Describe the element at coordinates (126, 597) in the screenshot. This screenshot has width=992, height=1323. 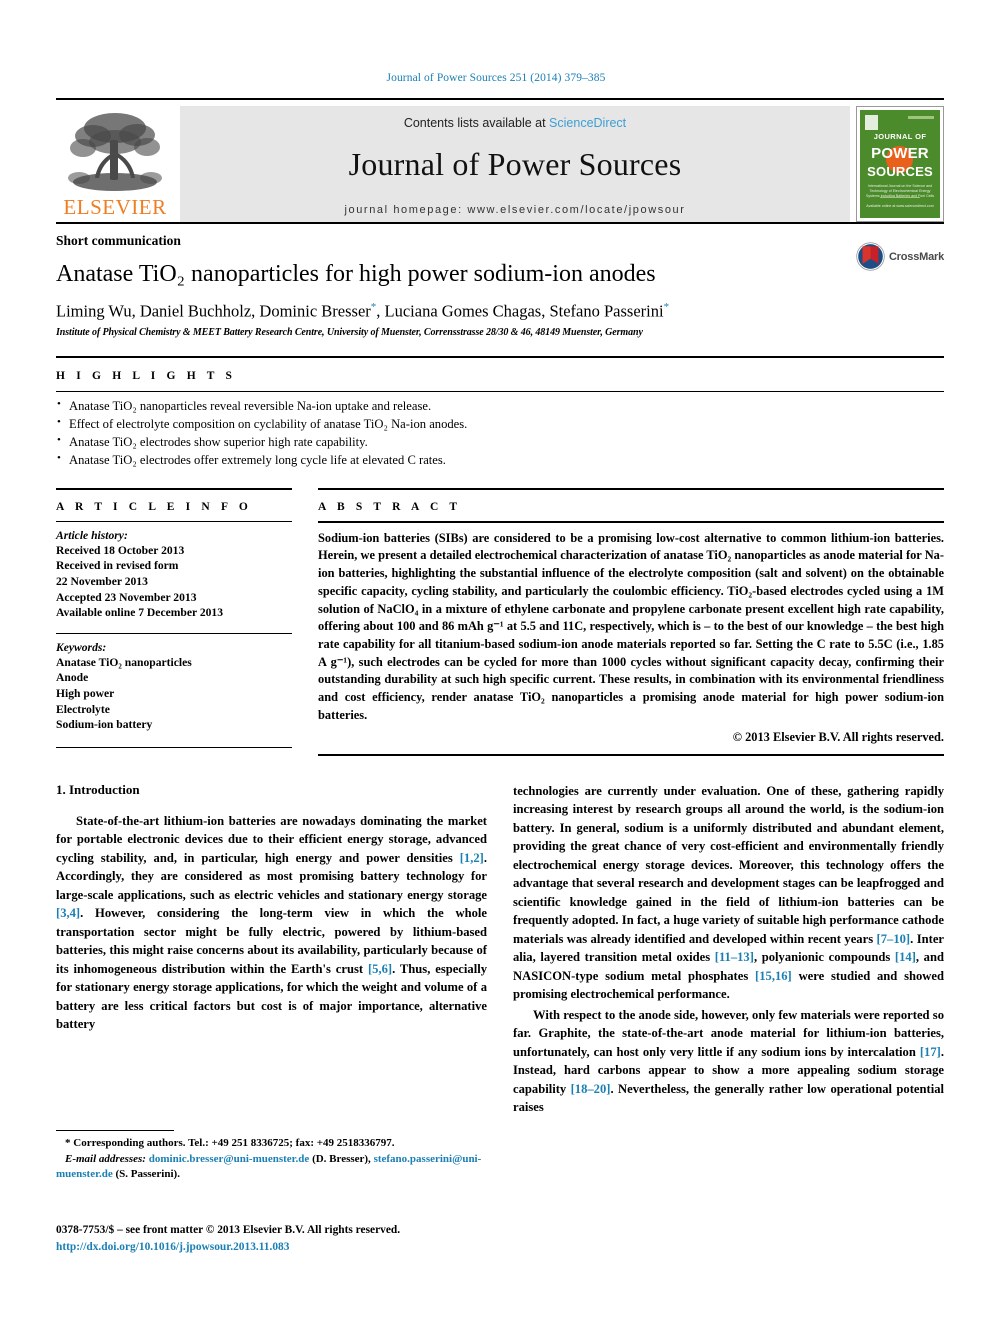
I see `history-line: Accepted 23 November 2013` at that location.